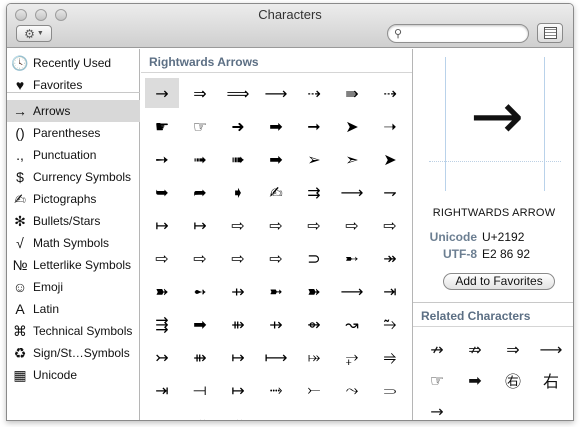  Describe the element at coordinates (73, 155) in the screenshot. I see `sidebar-item: ., Punctuation` at that location.